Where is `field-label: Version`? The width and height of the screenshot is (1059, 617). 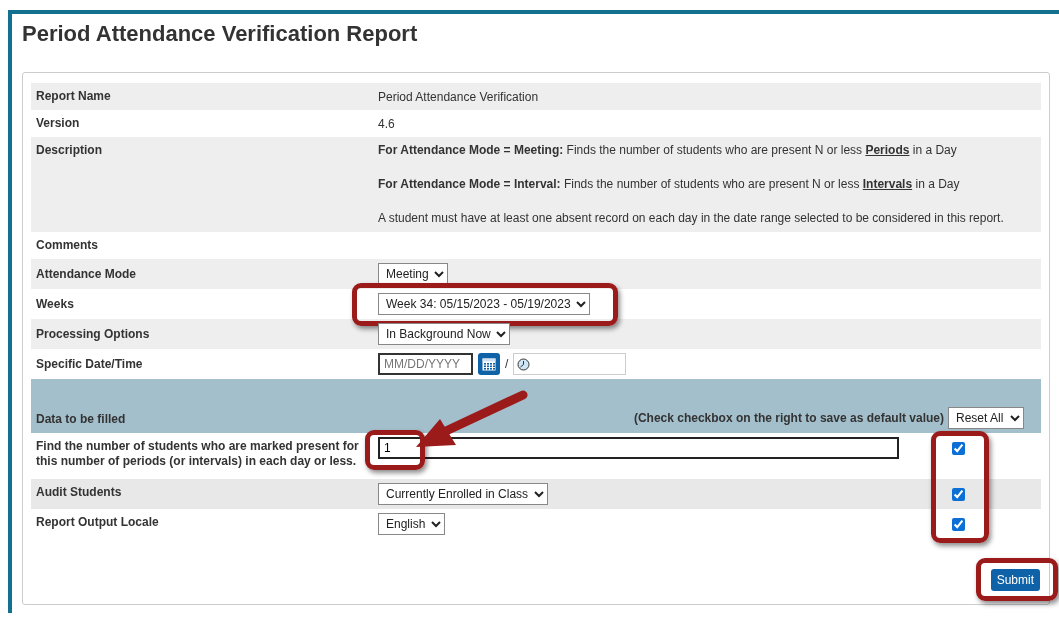 field-label: Version is located at coordinates (58, 123).